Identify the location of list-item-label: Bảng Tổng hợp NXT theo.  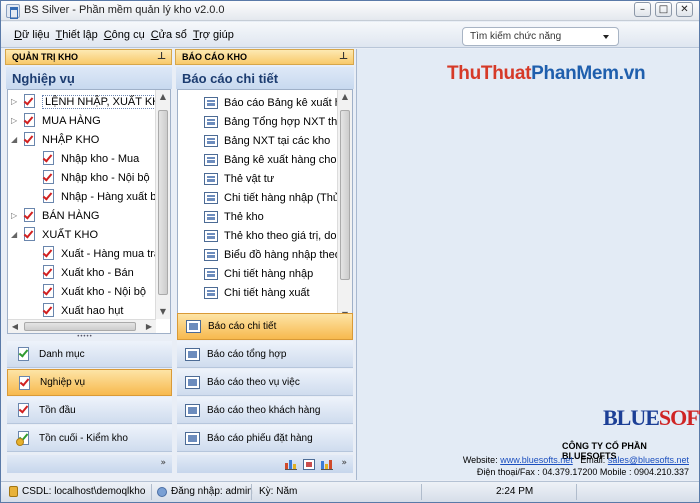
(287, 121).